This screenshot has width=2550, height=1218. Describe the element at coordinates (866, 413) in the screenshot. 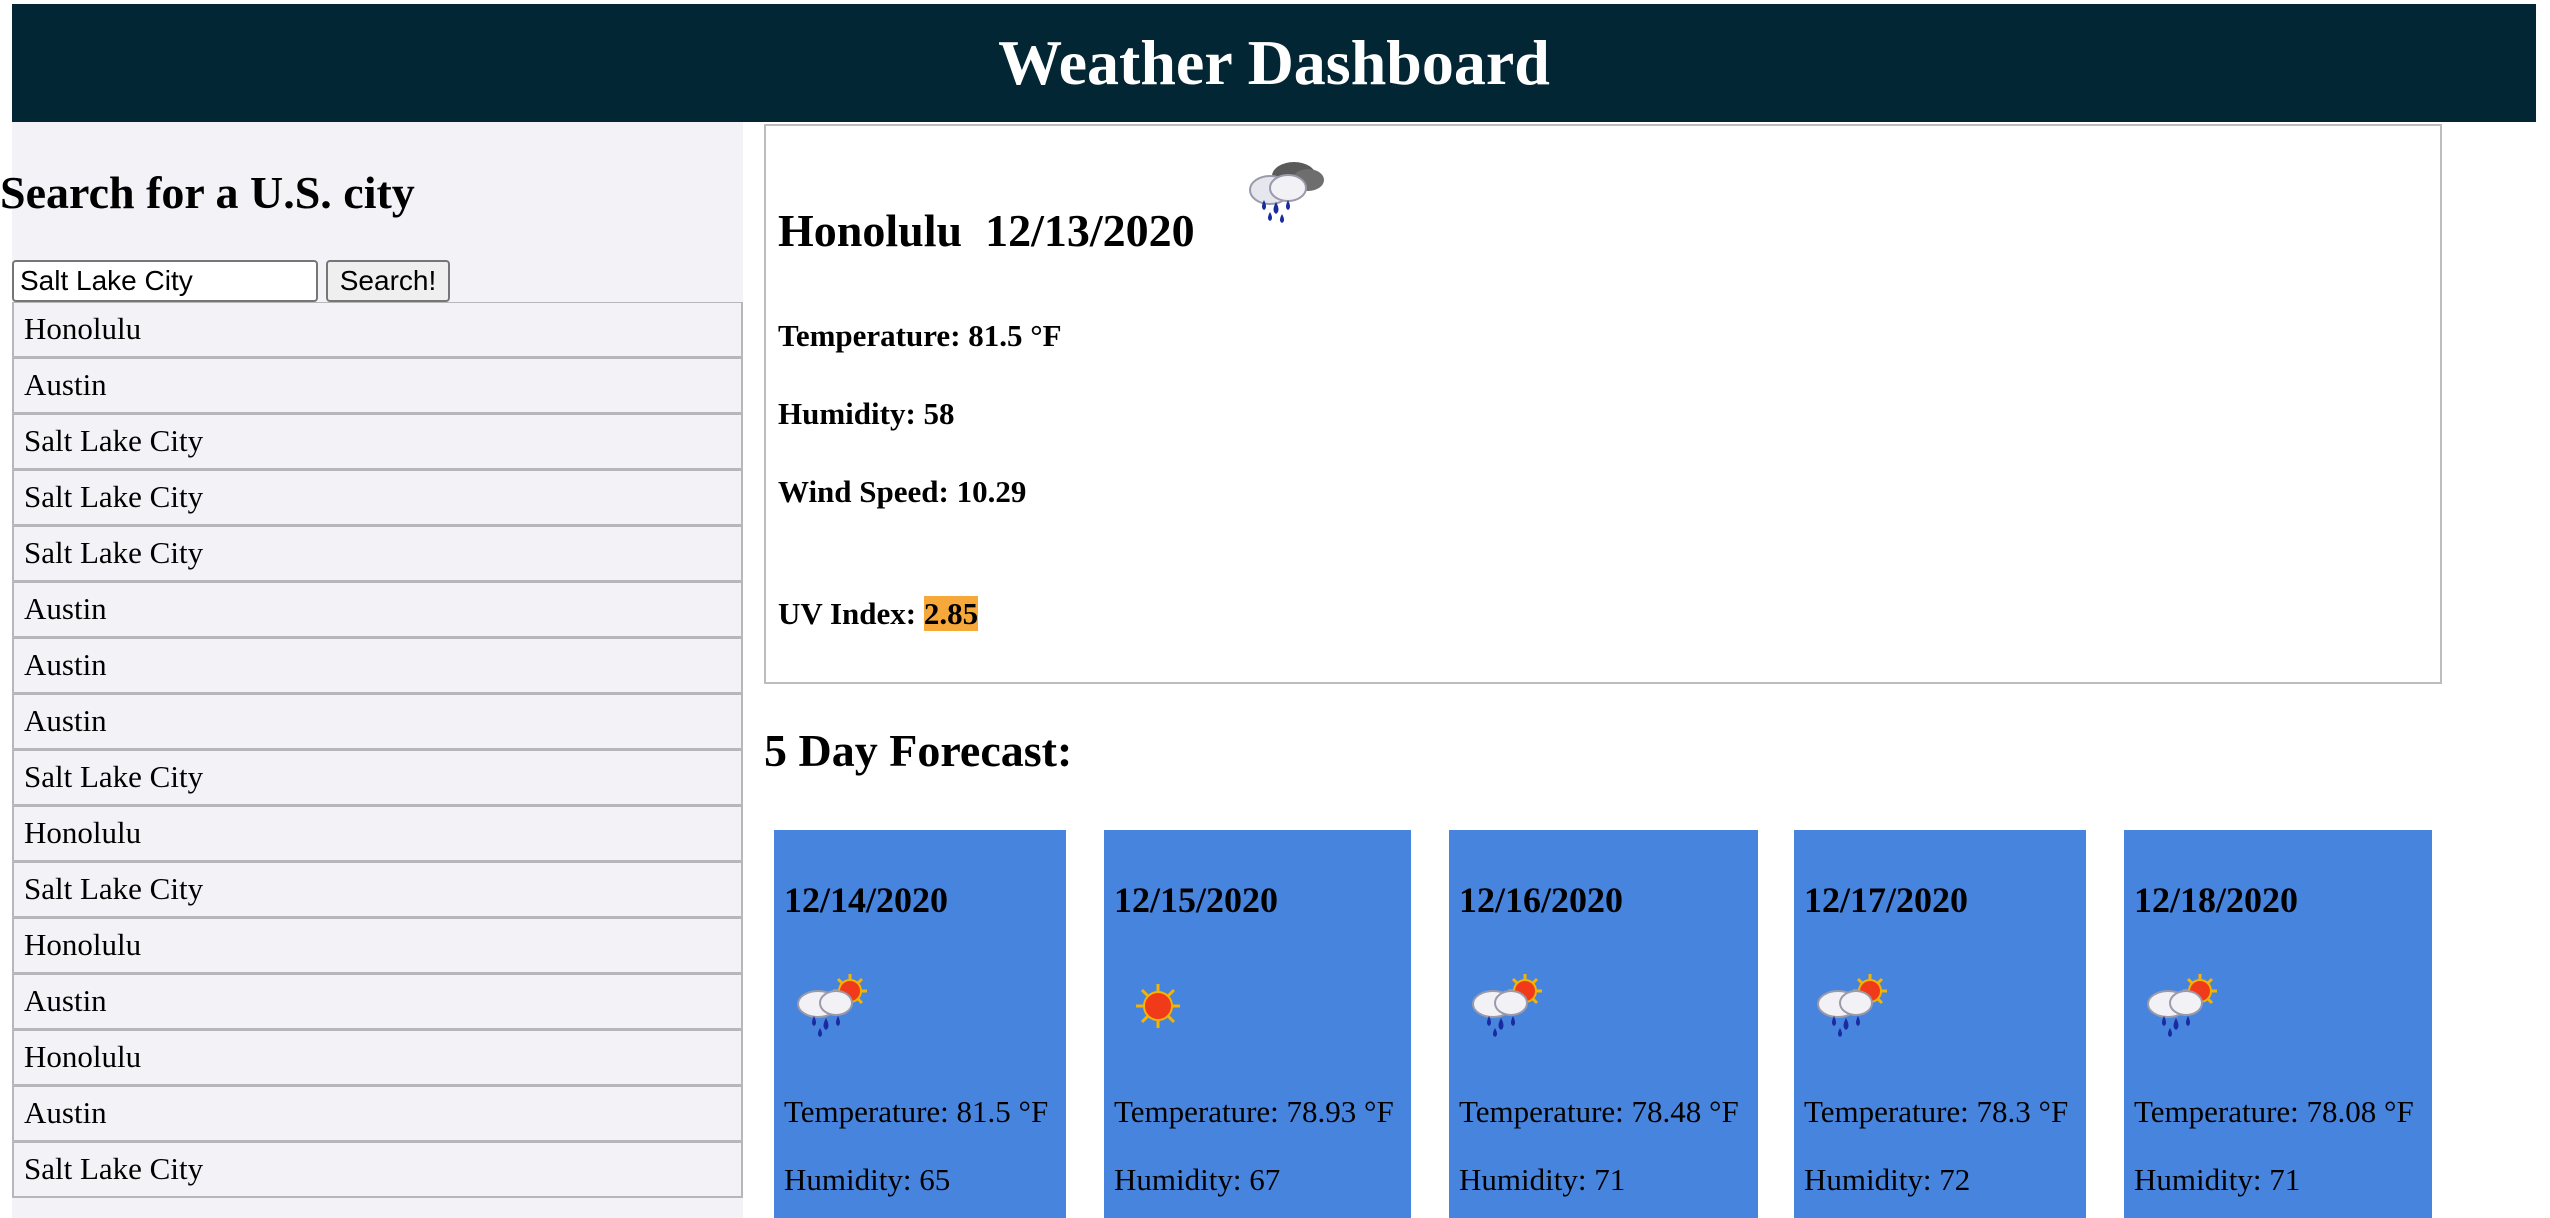

I see `current-humidity: Humidity: 58` at that location.